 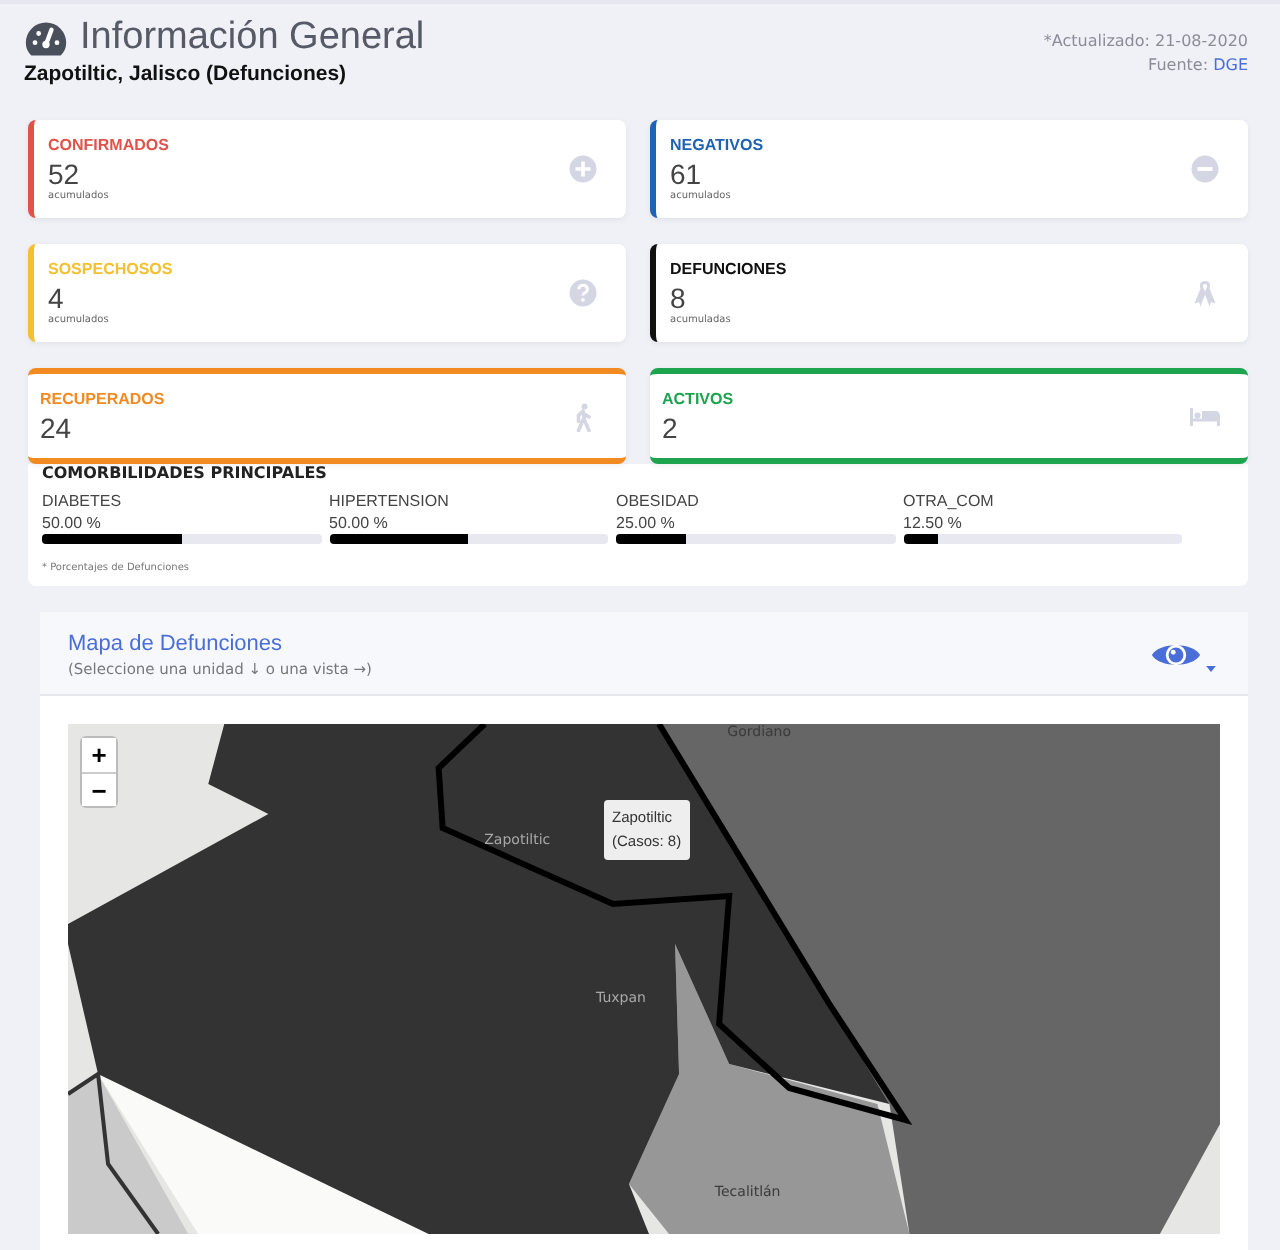 I want to click on map-title: Mapa de Defunciones, so click(x=176, y=644).